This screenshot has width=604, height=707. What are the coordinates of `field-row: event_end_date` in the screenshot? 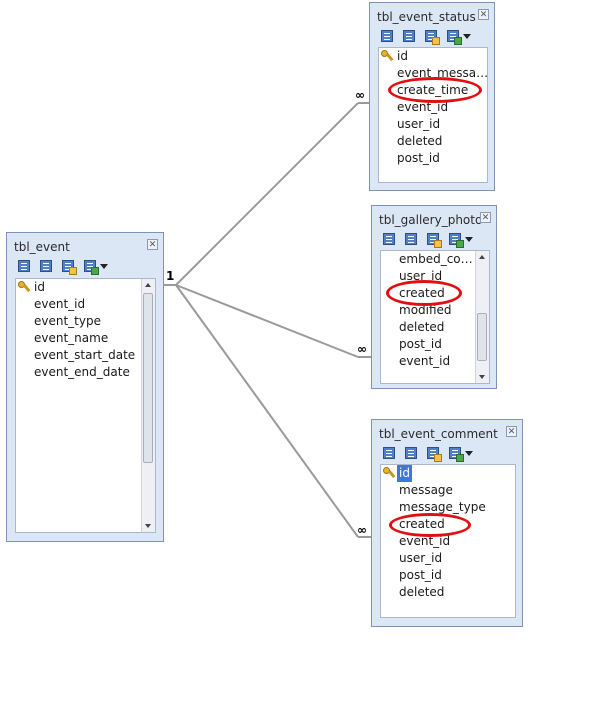 It's located at (85, 372).